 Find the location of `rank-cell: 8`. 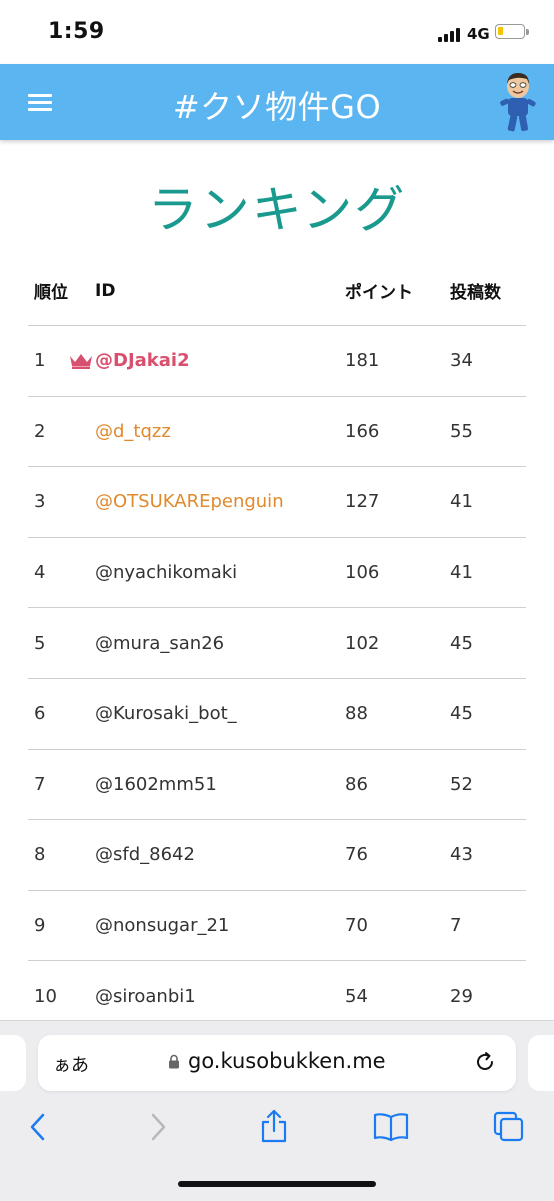

rank-cell: 8 is located at coordinates (40, 855).